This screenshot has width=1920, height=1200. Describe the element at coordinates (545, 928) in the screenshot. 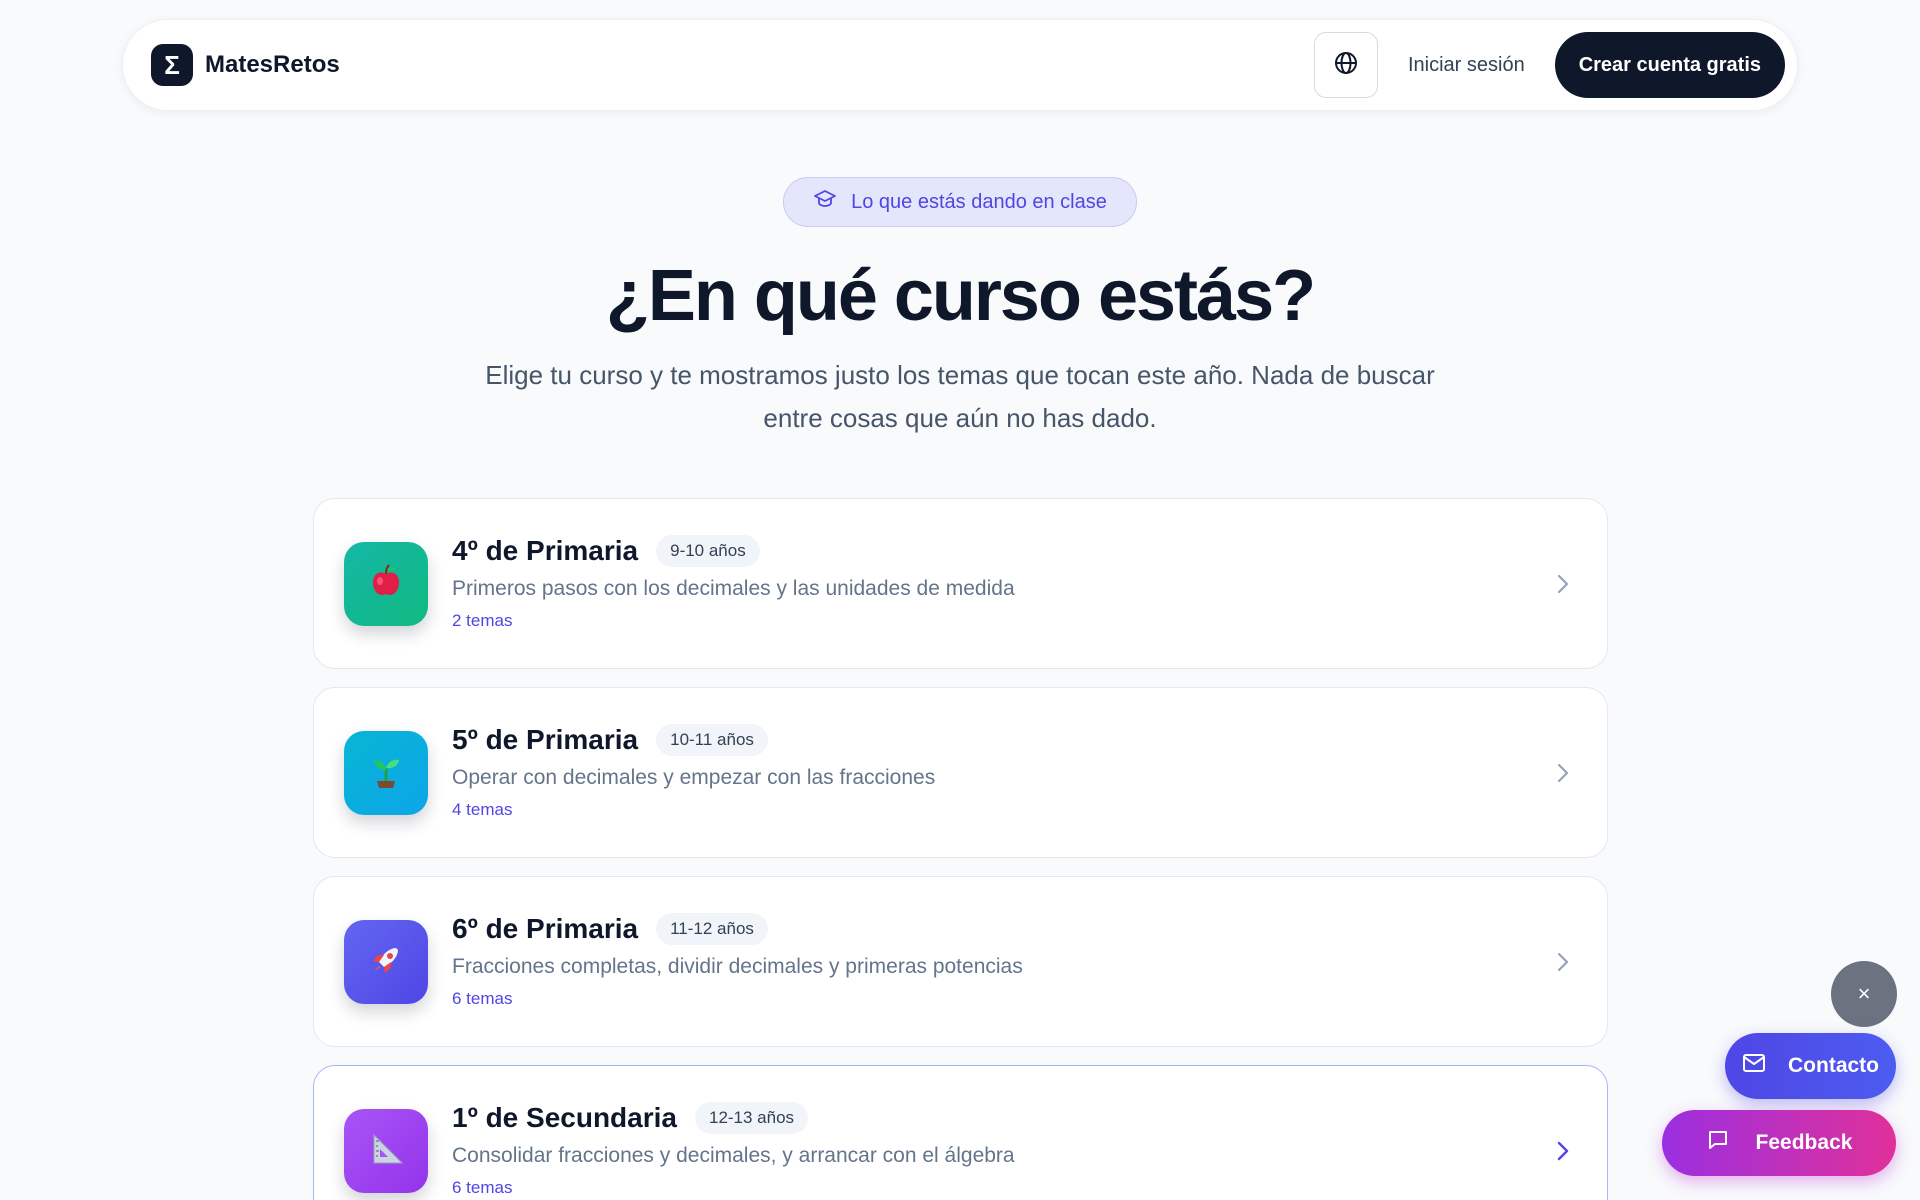

I see `course-title: 6º de Primaria` at that location.